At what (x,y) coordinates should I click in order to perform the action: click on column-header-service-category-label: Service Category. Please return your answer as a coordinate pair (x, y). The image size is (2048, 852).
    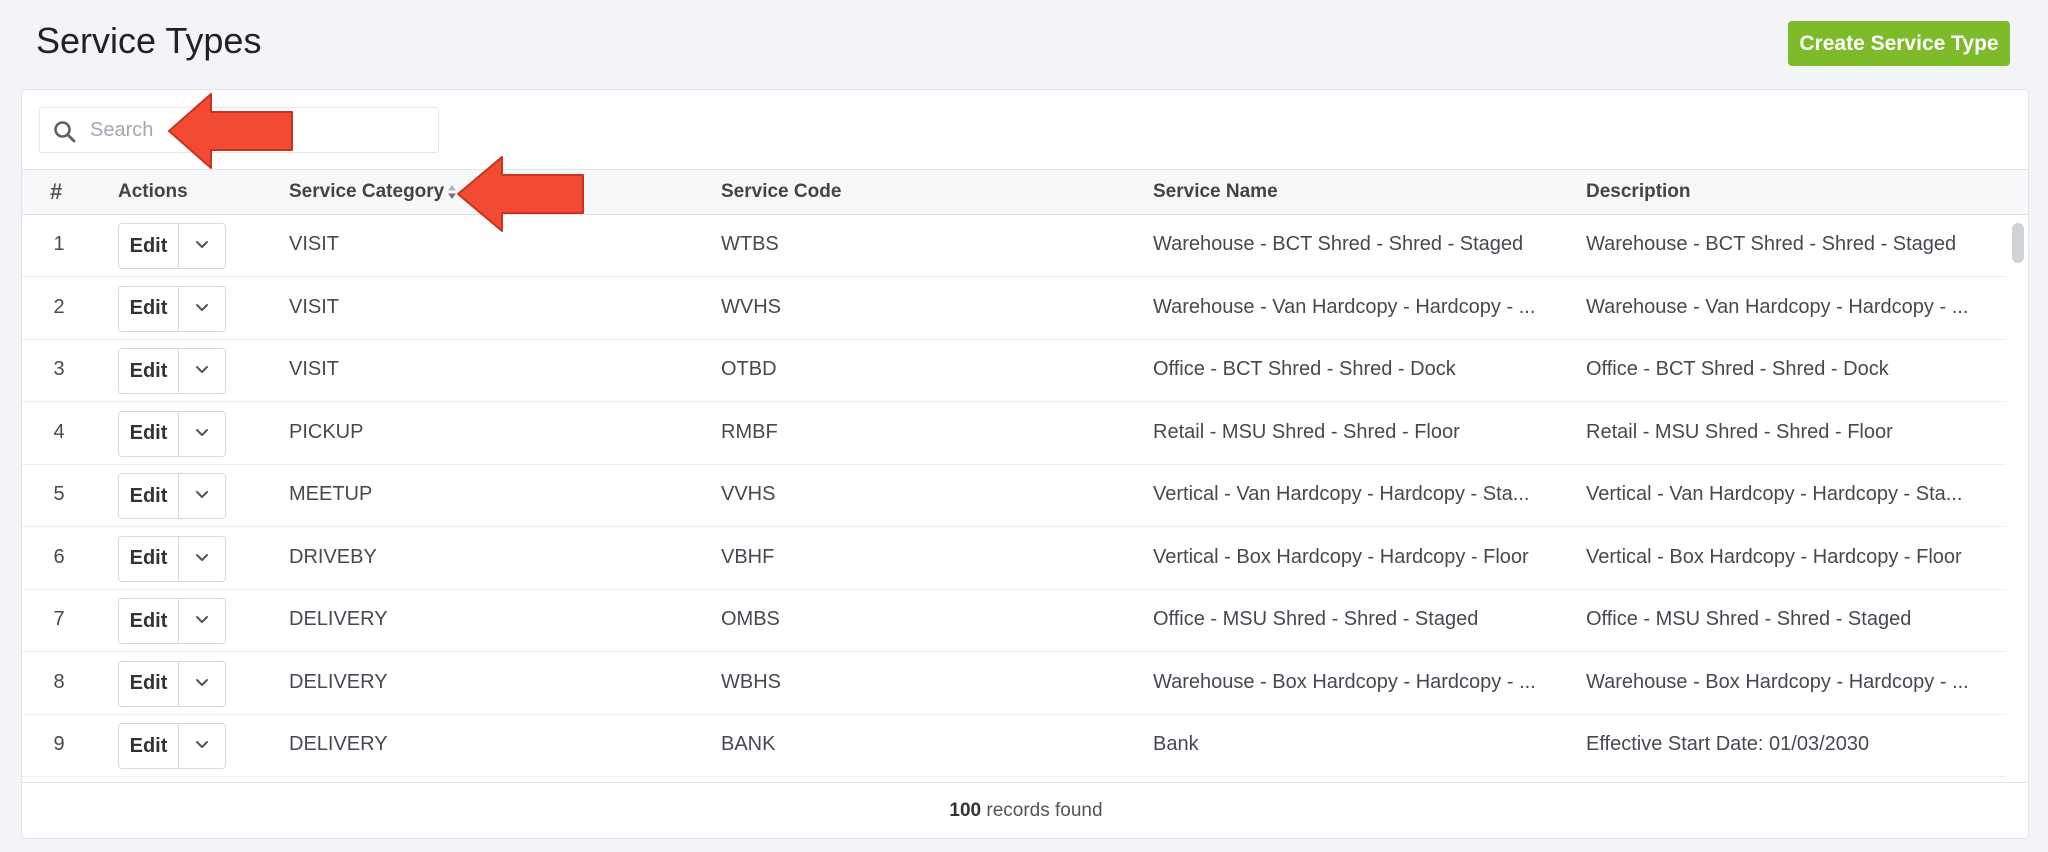
    Looking at the image, I should click on (367, 191).